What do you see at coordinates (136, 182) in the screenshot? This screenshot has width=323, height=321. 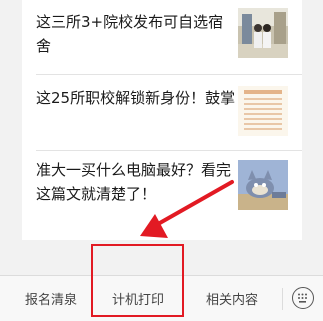 I see `article-title: 准大一买什么电脑最好？看完这篇文就清楚了！` at bounding box center [136, 182].